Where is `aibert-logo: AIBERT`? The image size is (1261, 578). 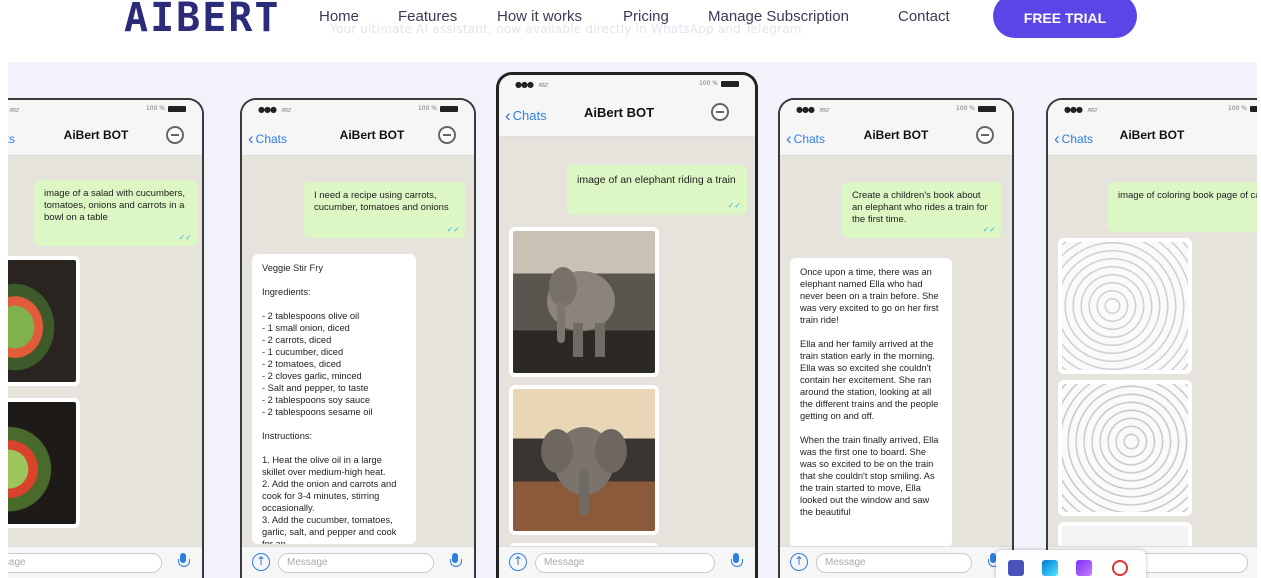
aibert-logo: AIBERT is located at coordinates (202, 21).